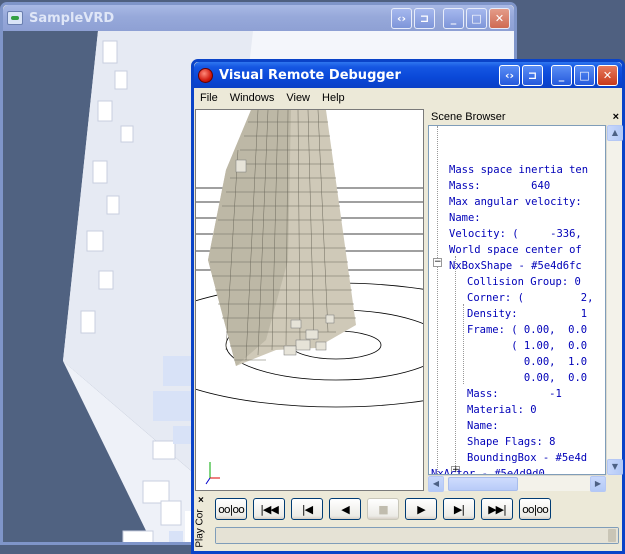  Describe the element at coordinates (200, 528) in the screenshot. I see `play-controls-label: Play Cor` at that location.